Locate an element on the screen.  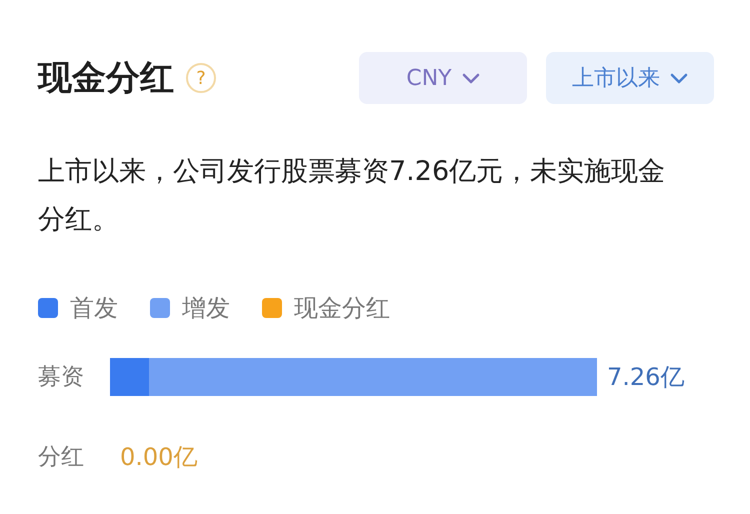
row-label: 分红 is located at coordinates (61, 457).